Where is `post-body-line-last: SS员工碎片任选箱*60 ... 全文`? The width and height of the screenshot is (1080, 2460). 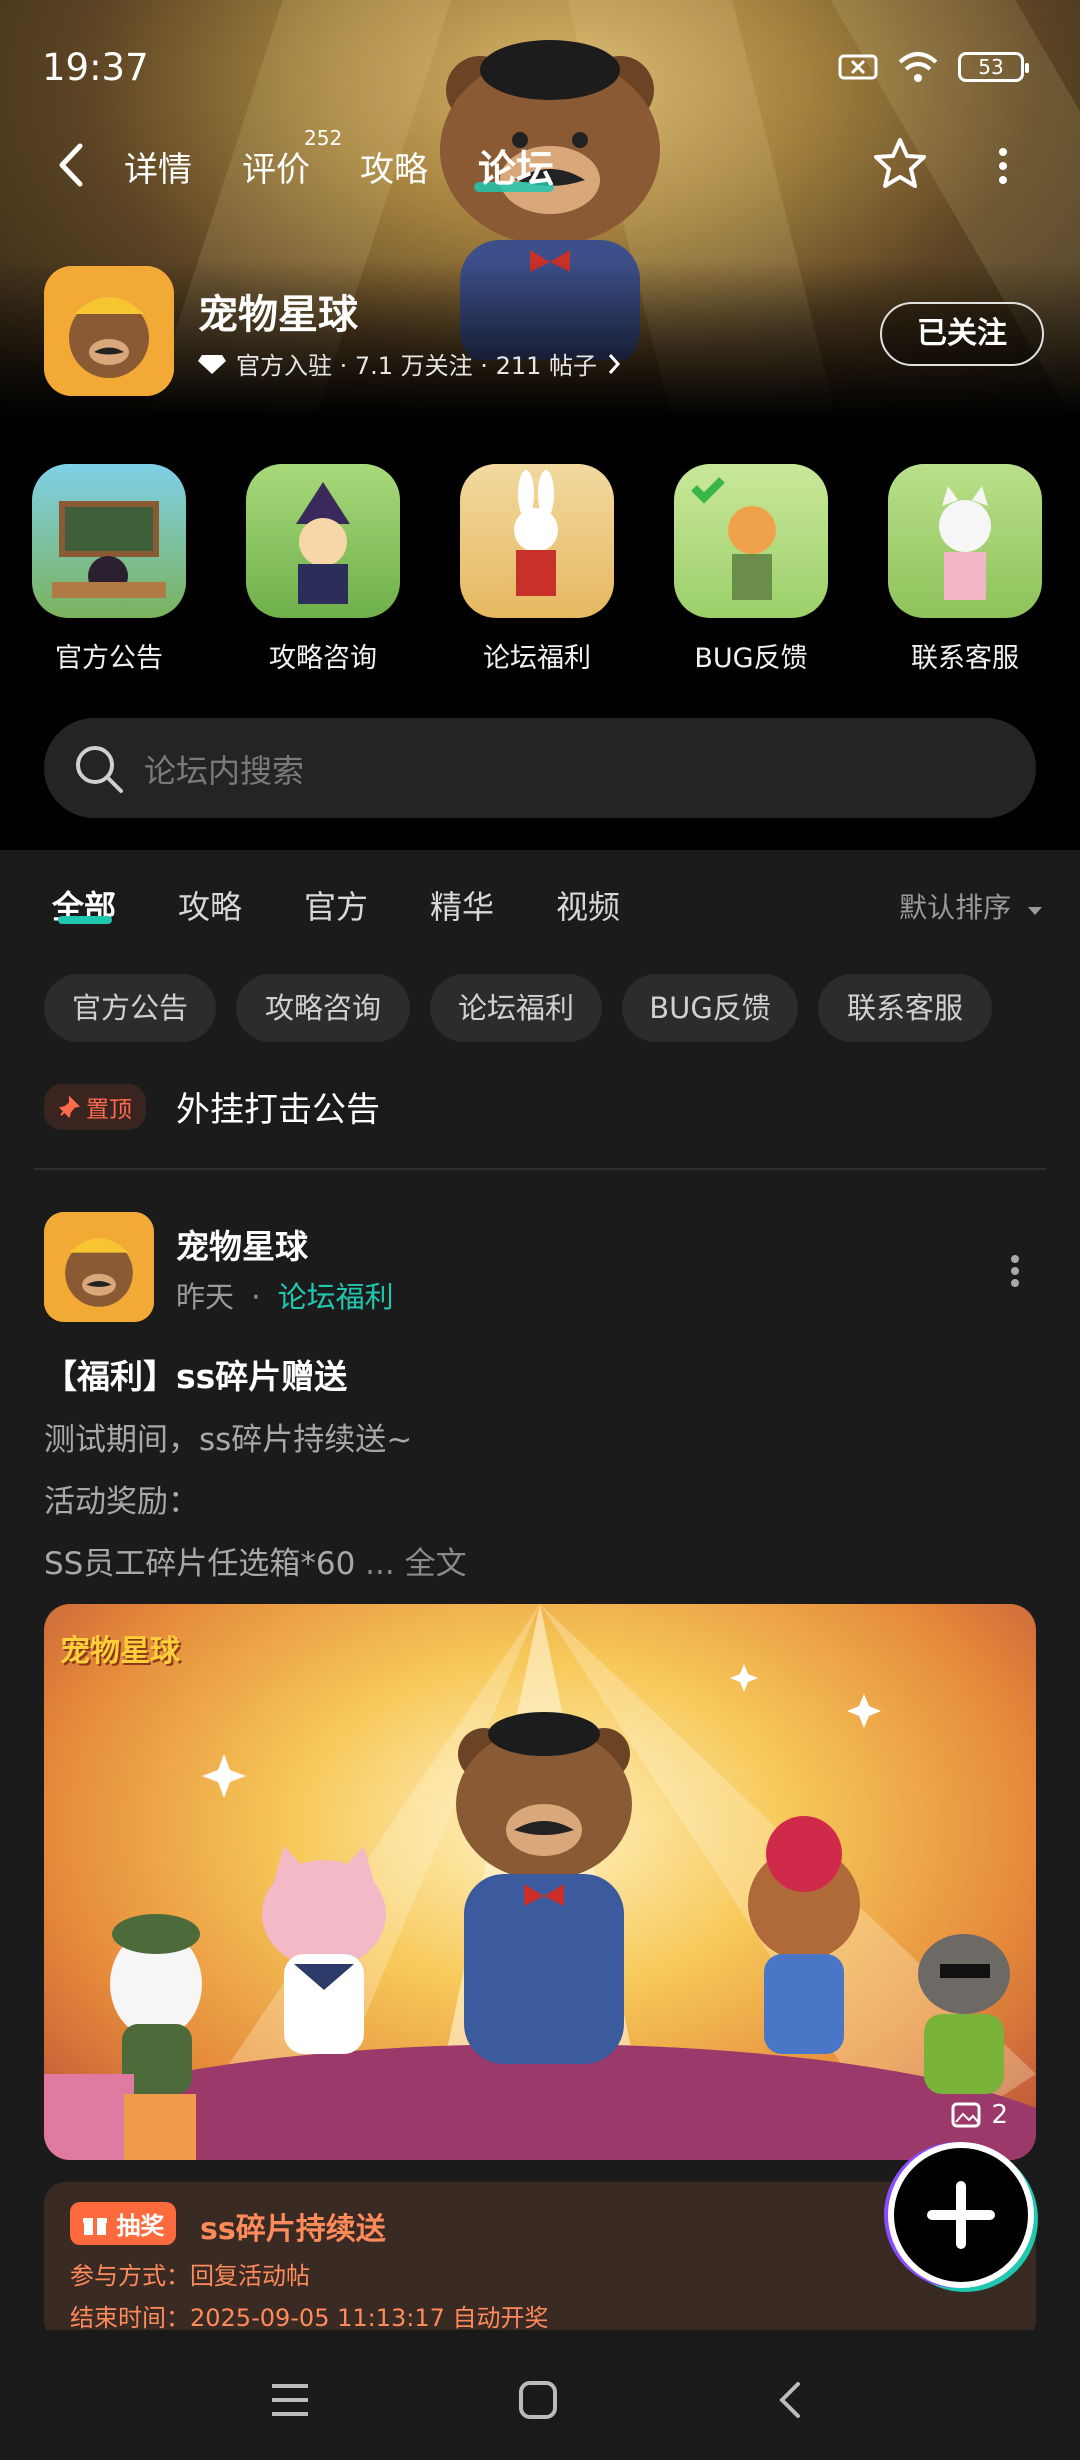
post-body-line-last: SS员工碎片任选箱*60 ... 全文 is located at coordinates (255, 1560).